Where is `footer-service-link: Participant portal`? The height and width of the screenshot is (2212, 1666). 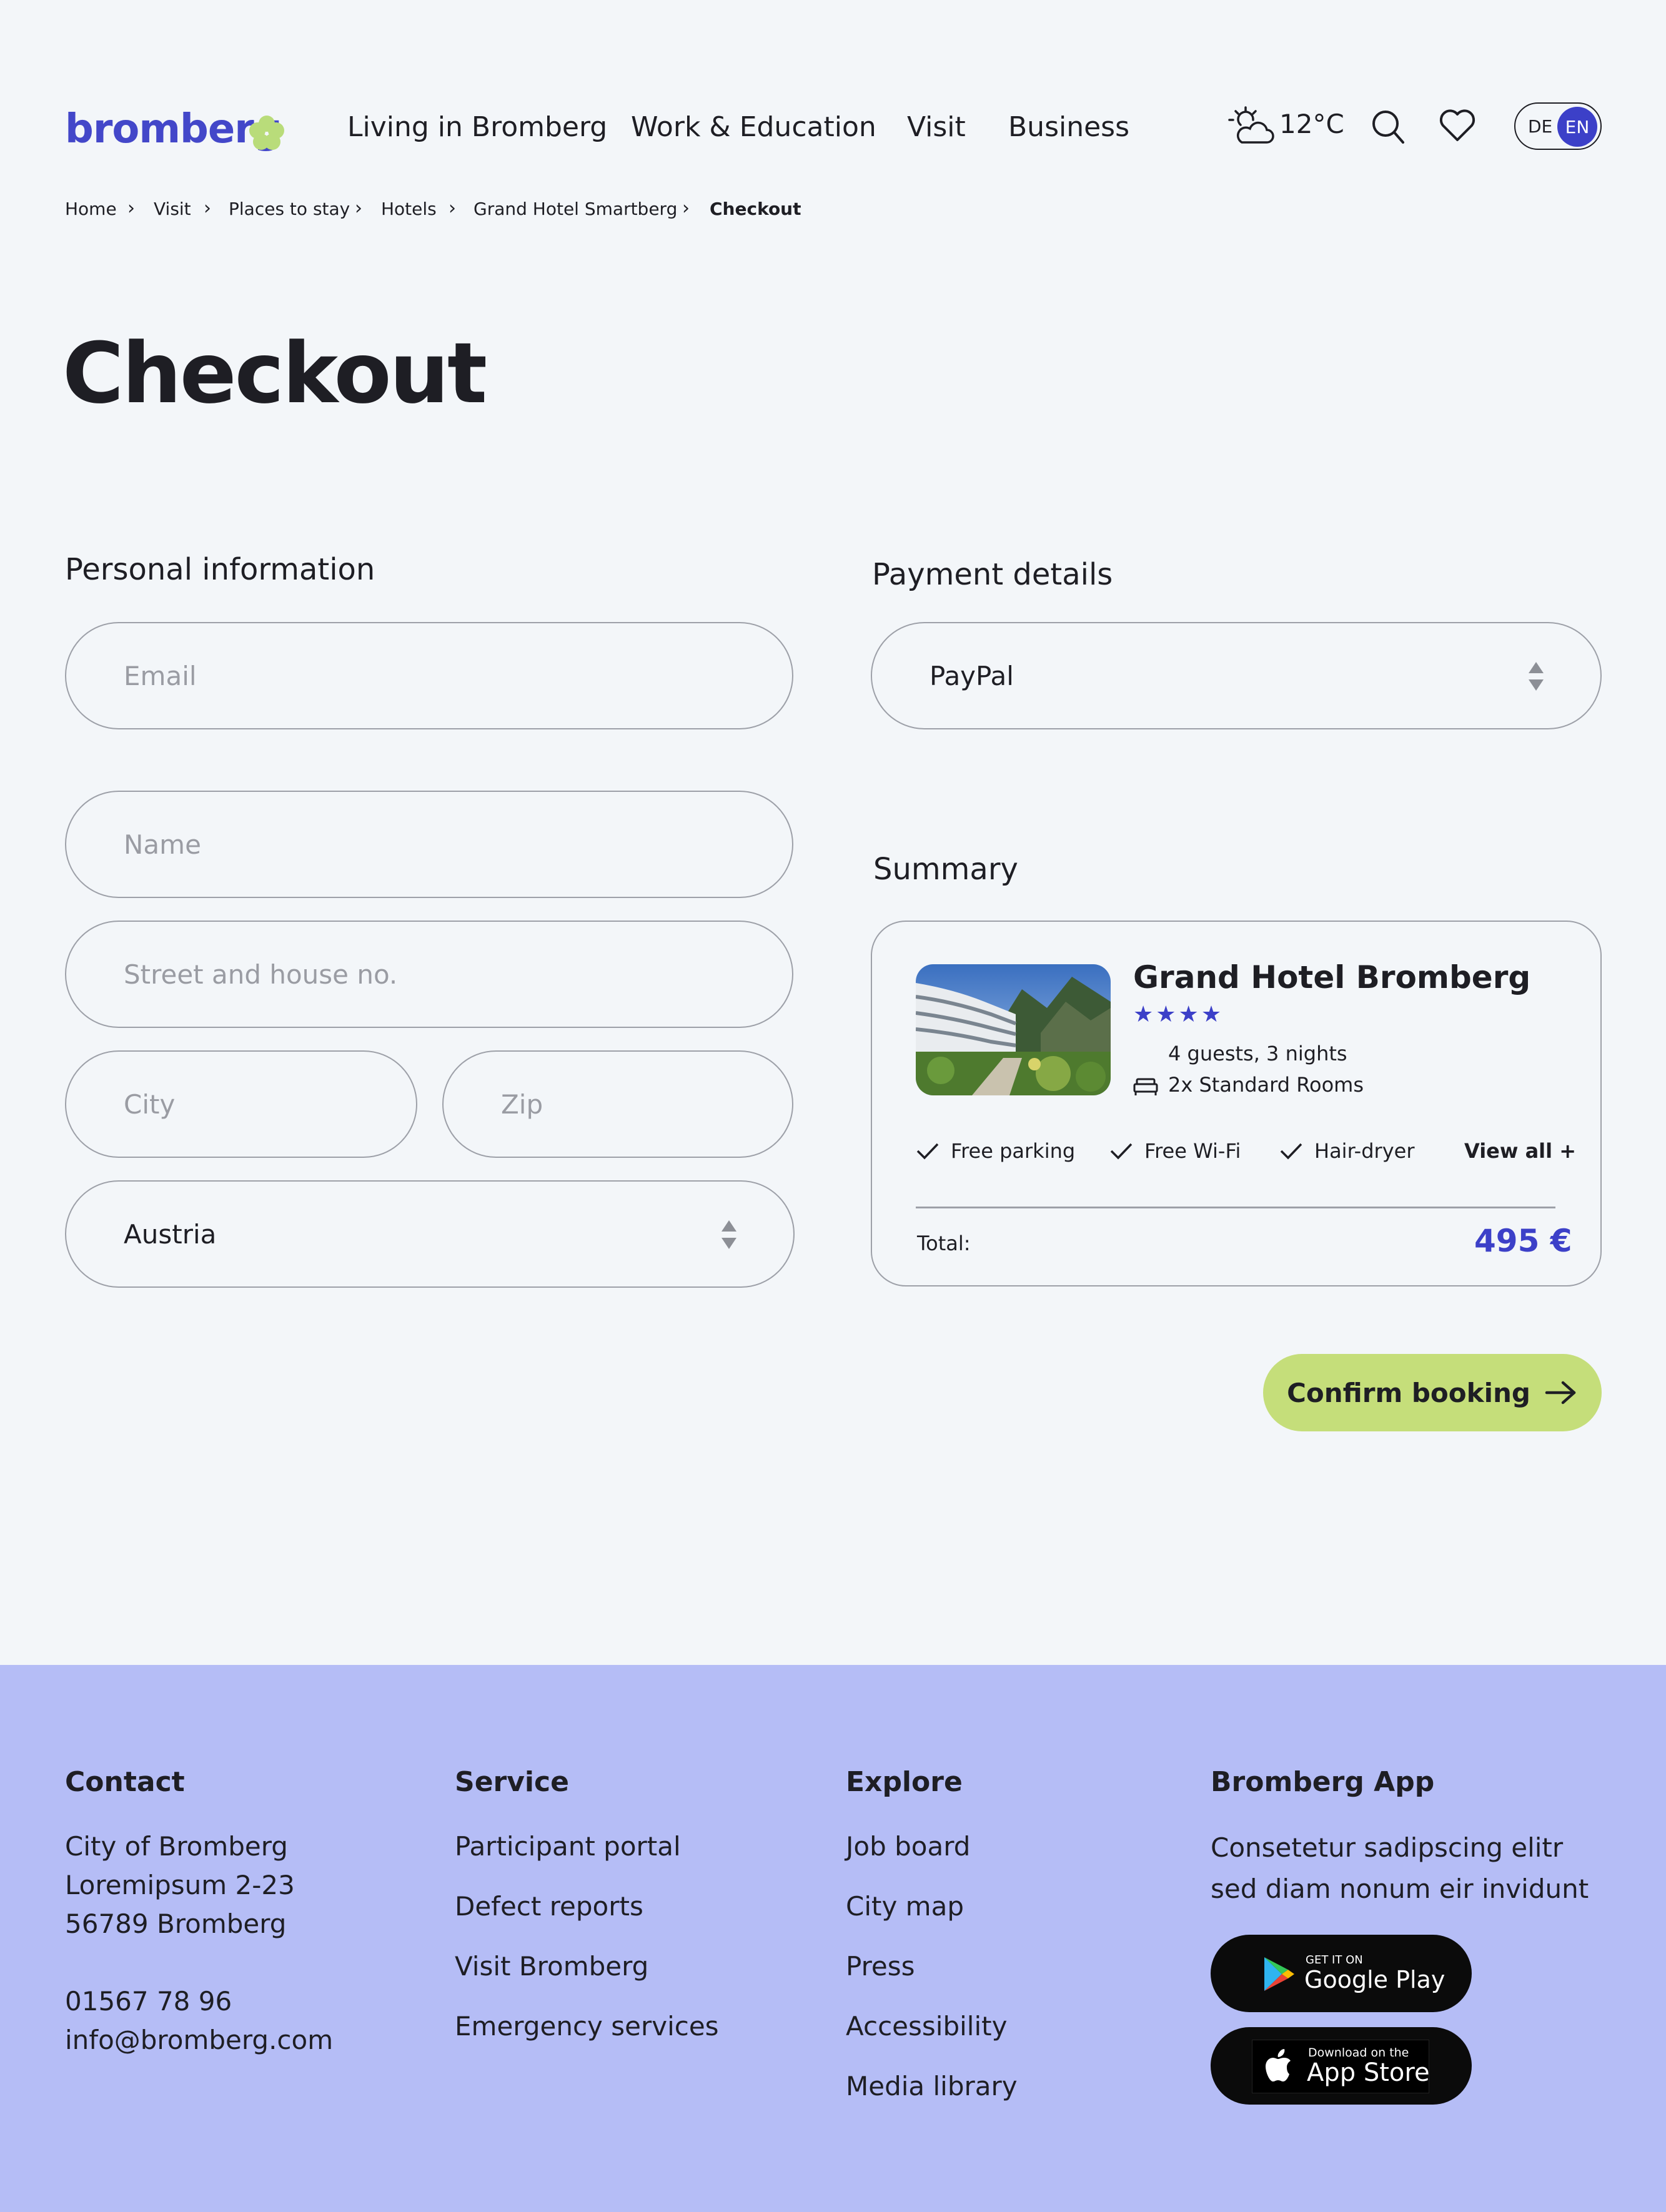
footer-service-link: Participant portal is located at coordinates (568, 1846).